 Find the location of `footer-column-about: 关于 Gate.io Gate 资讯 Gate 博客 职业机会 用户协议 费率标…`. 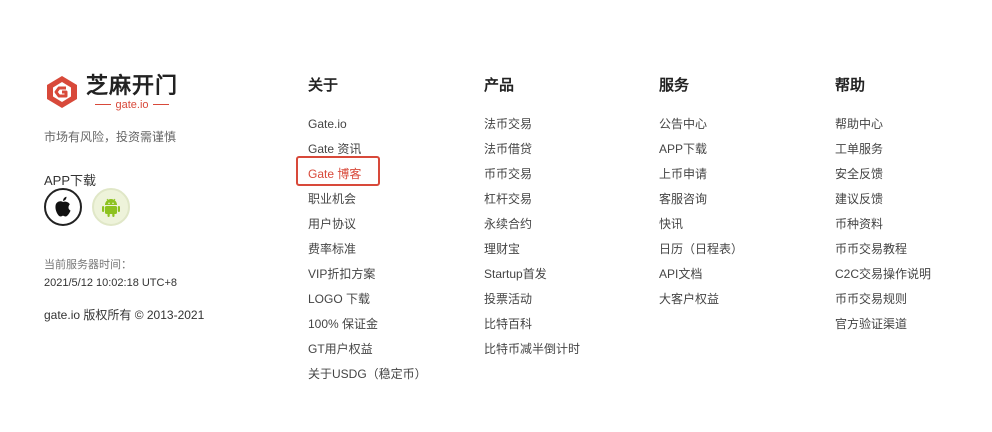

footer-column-about: 关于 Gate.io Gate 资讯 Gate 博客 职业机会 用户协议 费率标… is located at coordinates (361, 233).